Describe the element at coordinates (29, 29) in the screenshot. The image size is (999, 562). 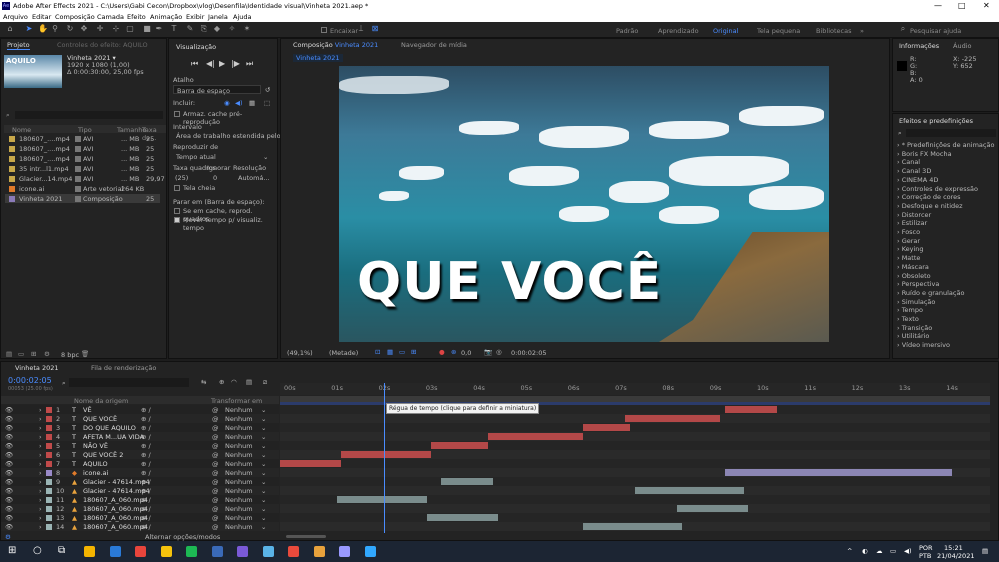
I see `selection-tool-icon: ➤` at that location.